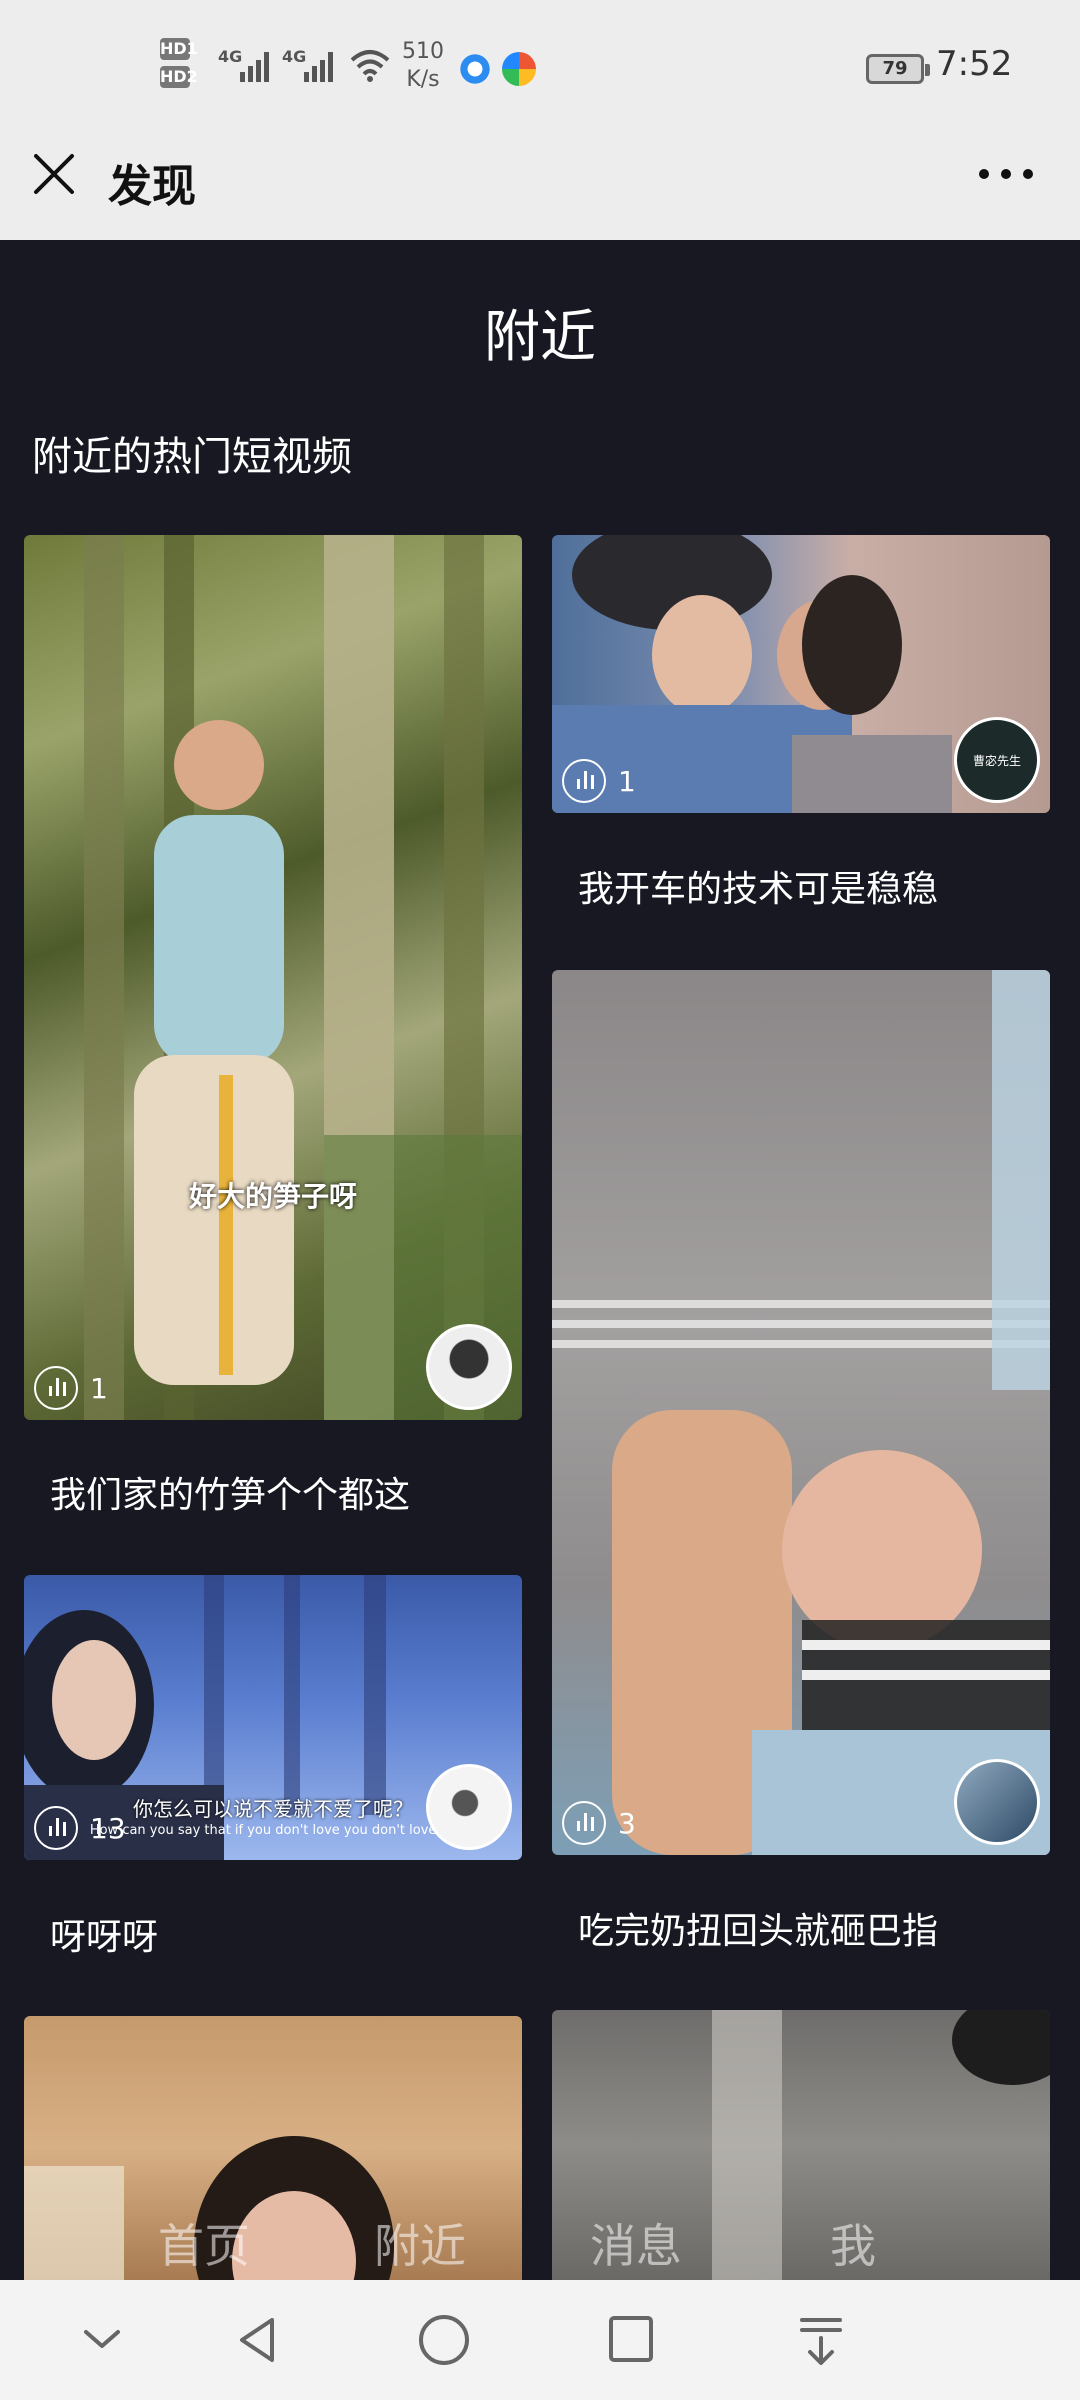  Describe the element at coordinates (307, 64) in the screenshot. I see `signal-icon-2: 4G` at that location.